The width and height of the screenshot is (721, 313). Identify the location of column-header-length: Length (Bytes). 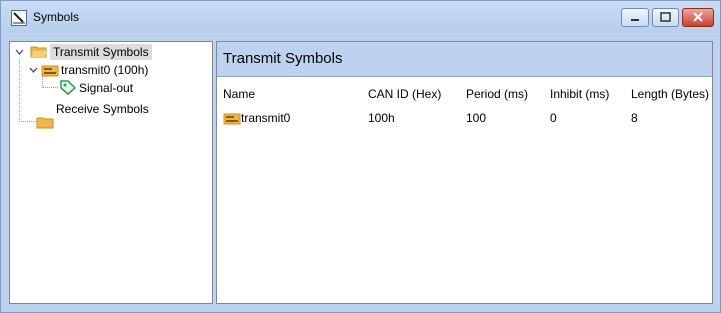
(670, 94).